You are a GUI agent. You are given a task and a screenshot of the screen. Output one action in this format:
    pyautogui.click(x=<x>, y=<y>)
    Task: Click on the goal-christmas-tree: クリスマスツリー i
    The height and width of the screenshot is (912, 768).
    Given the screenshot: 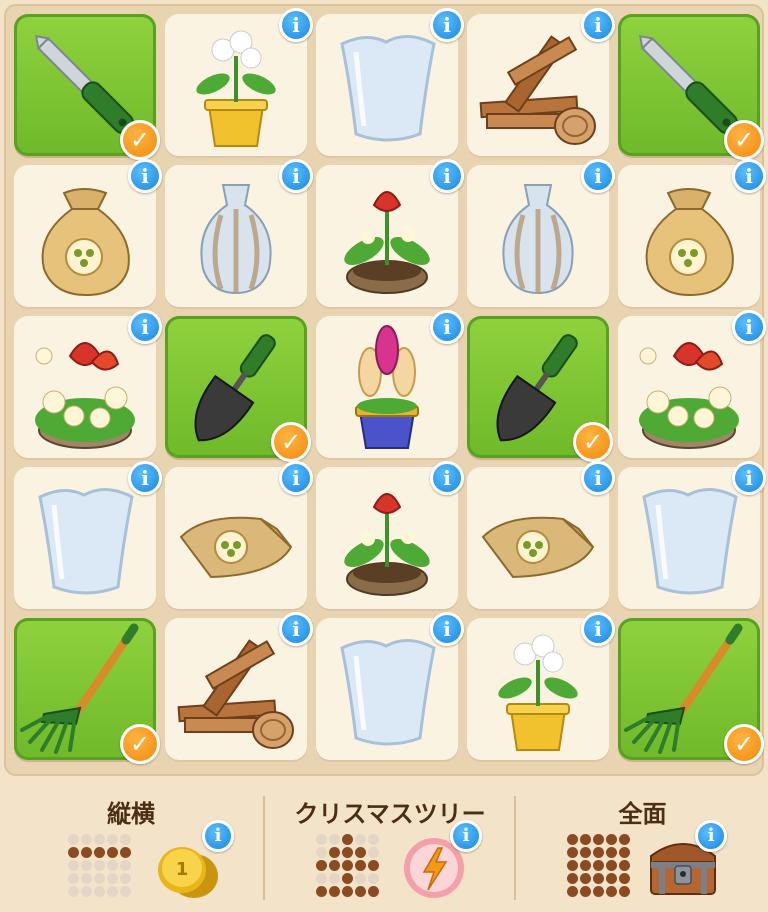 What is the action you would take?
    pyautogui.click(x=390, y=848)
    